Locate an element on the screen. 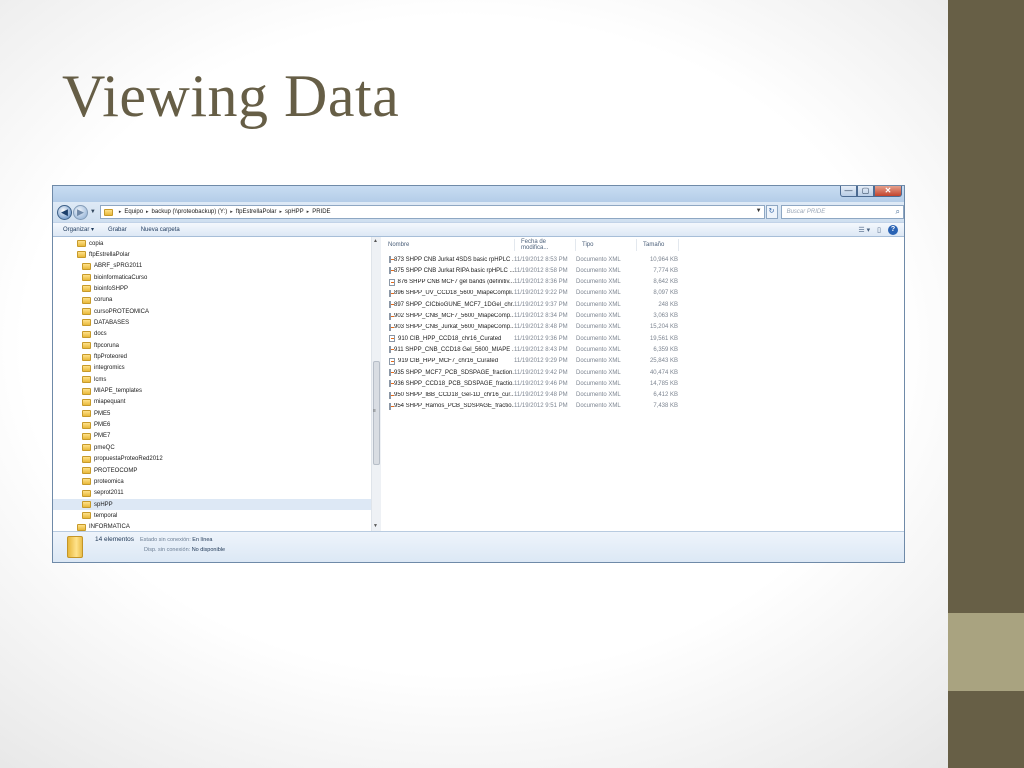 Image resolution: width=1024 pixels, height=768 pixels. tree-item: seprot2011 is located at coordinates (103, 493).